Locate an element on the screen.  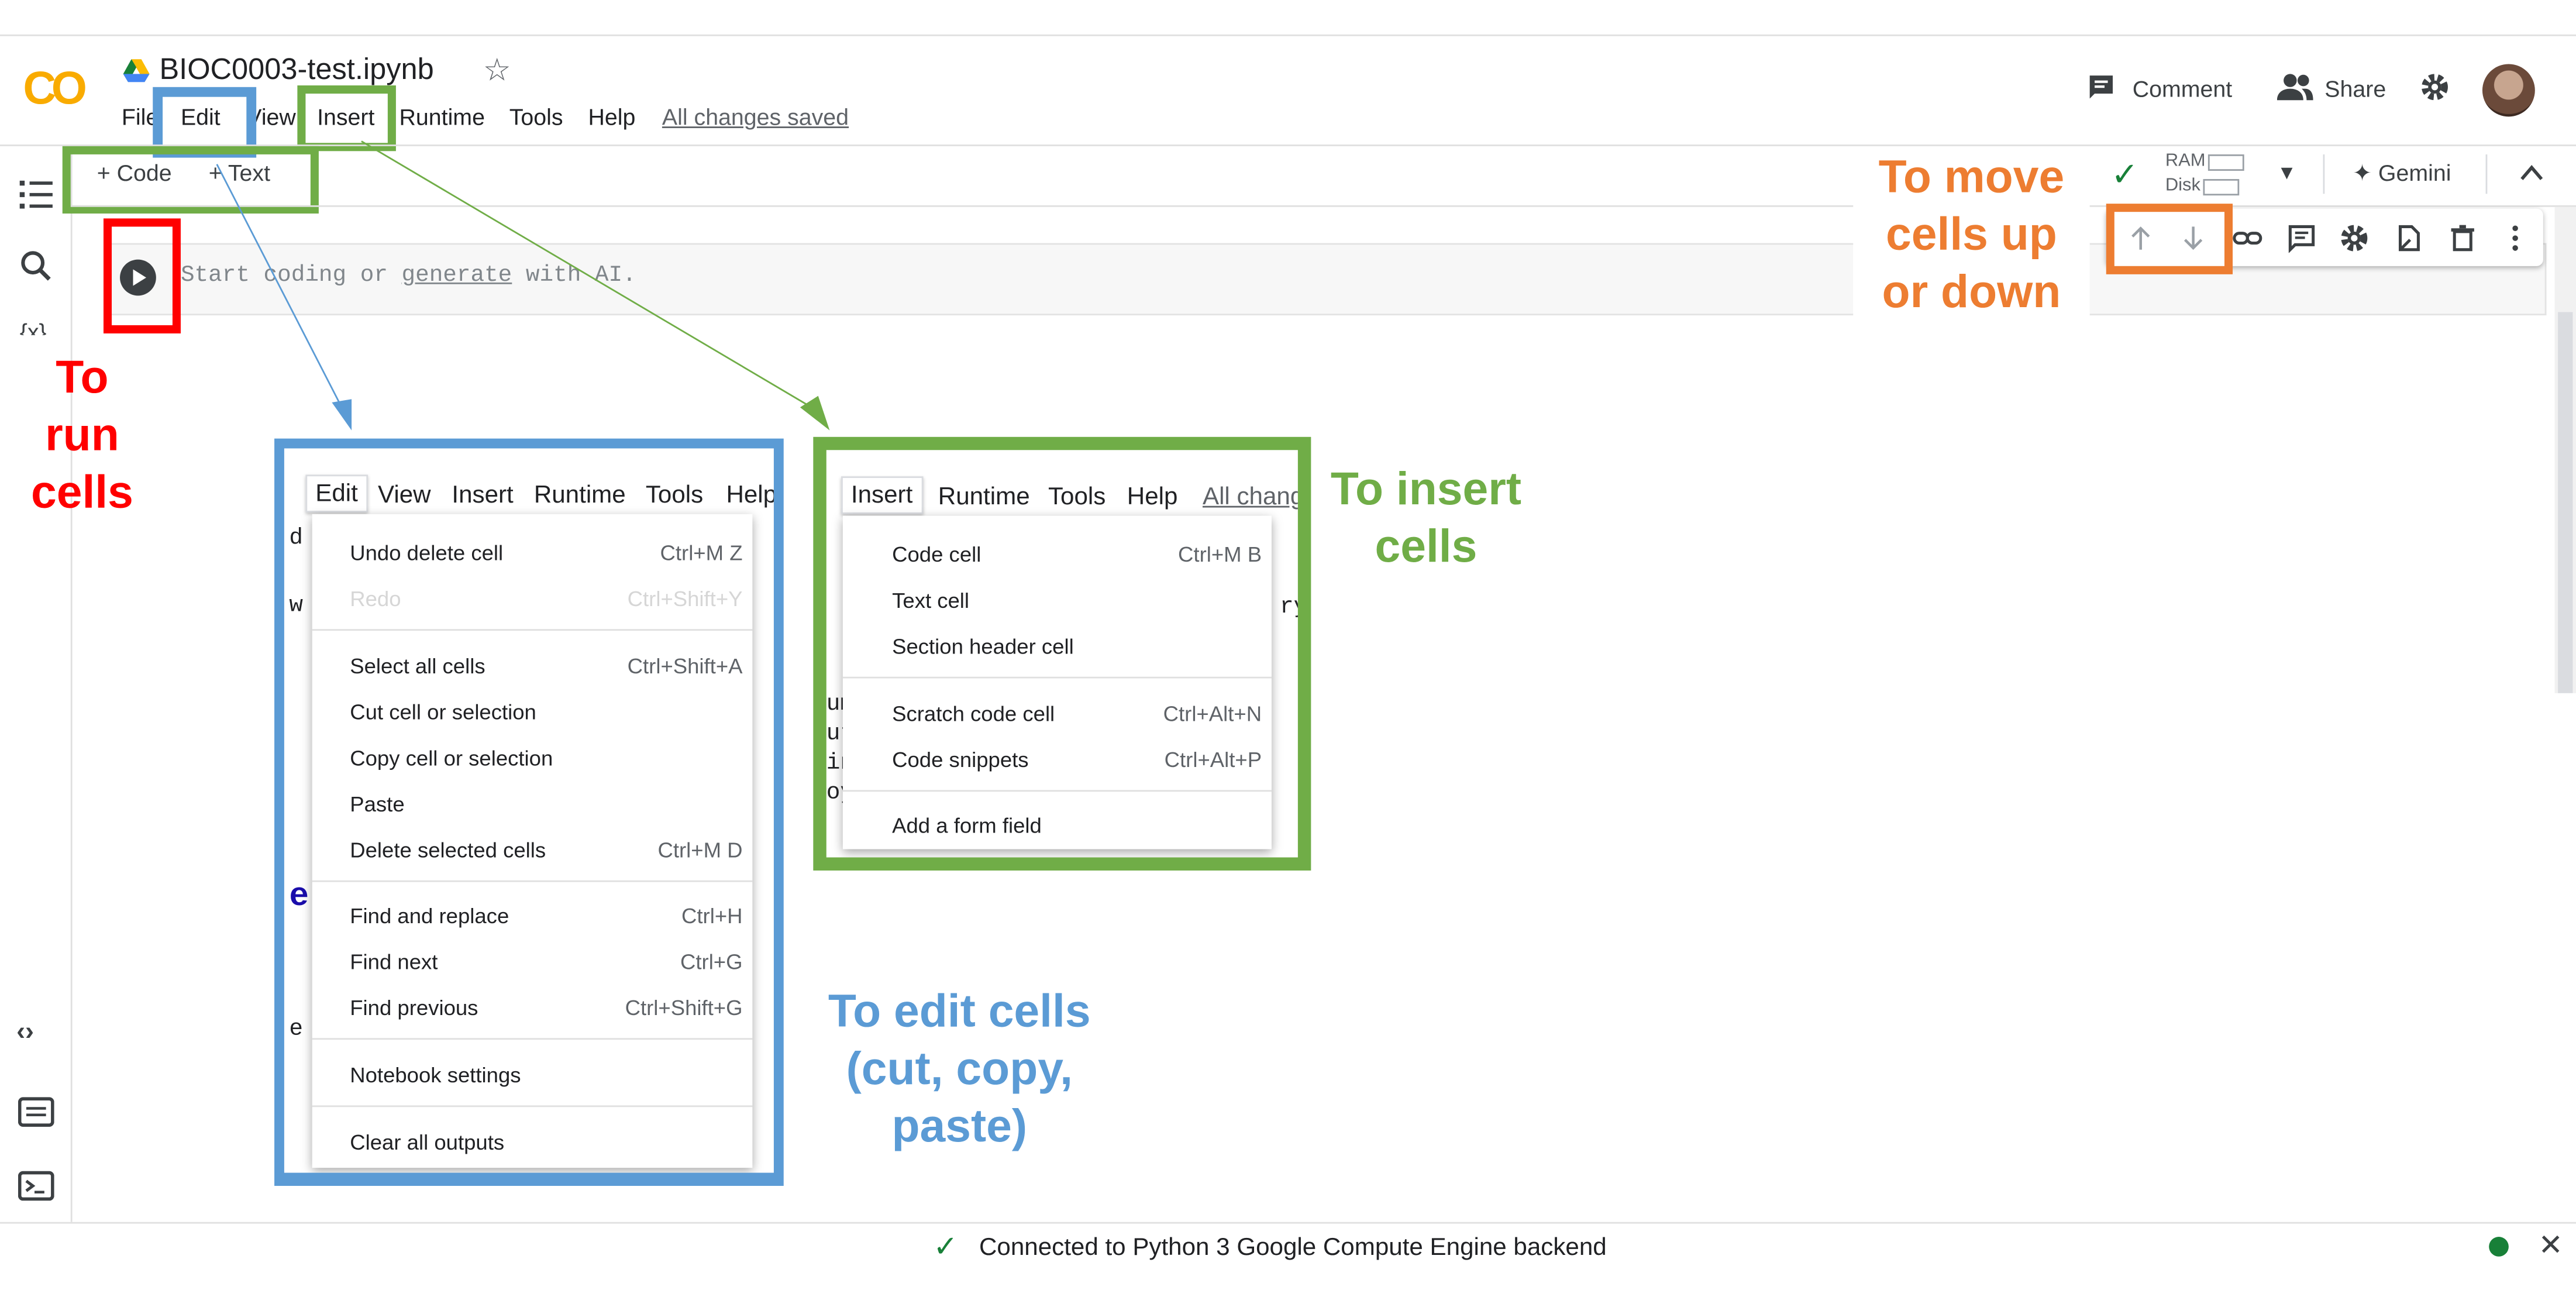
item-shortcut: Ctrl+Alt+P is located at coordinates (1213, 759).